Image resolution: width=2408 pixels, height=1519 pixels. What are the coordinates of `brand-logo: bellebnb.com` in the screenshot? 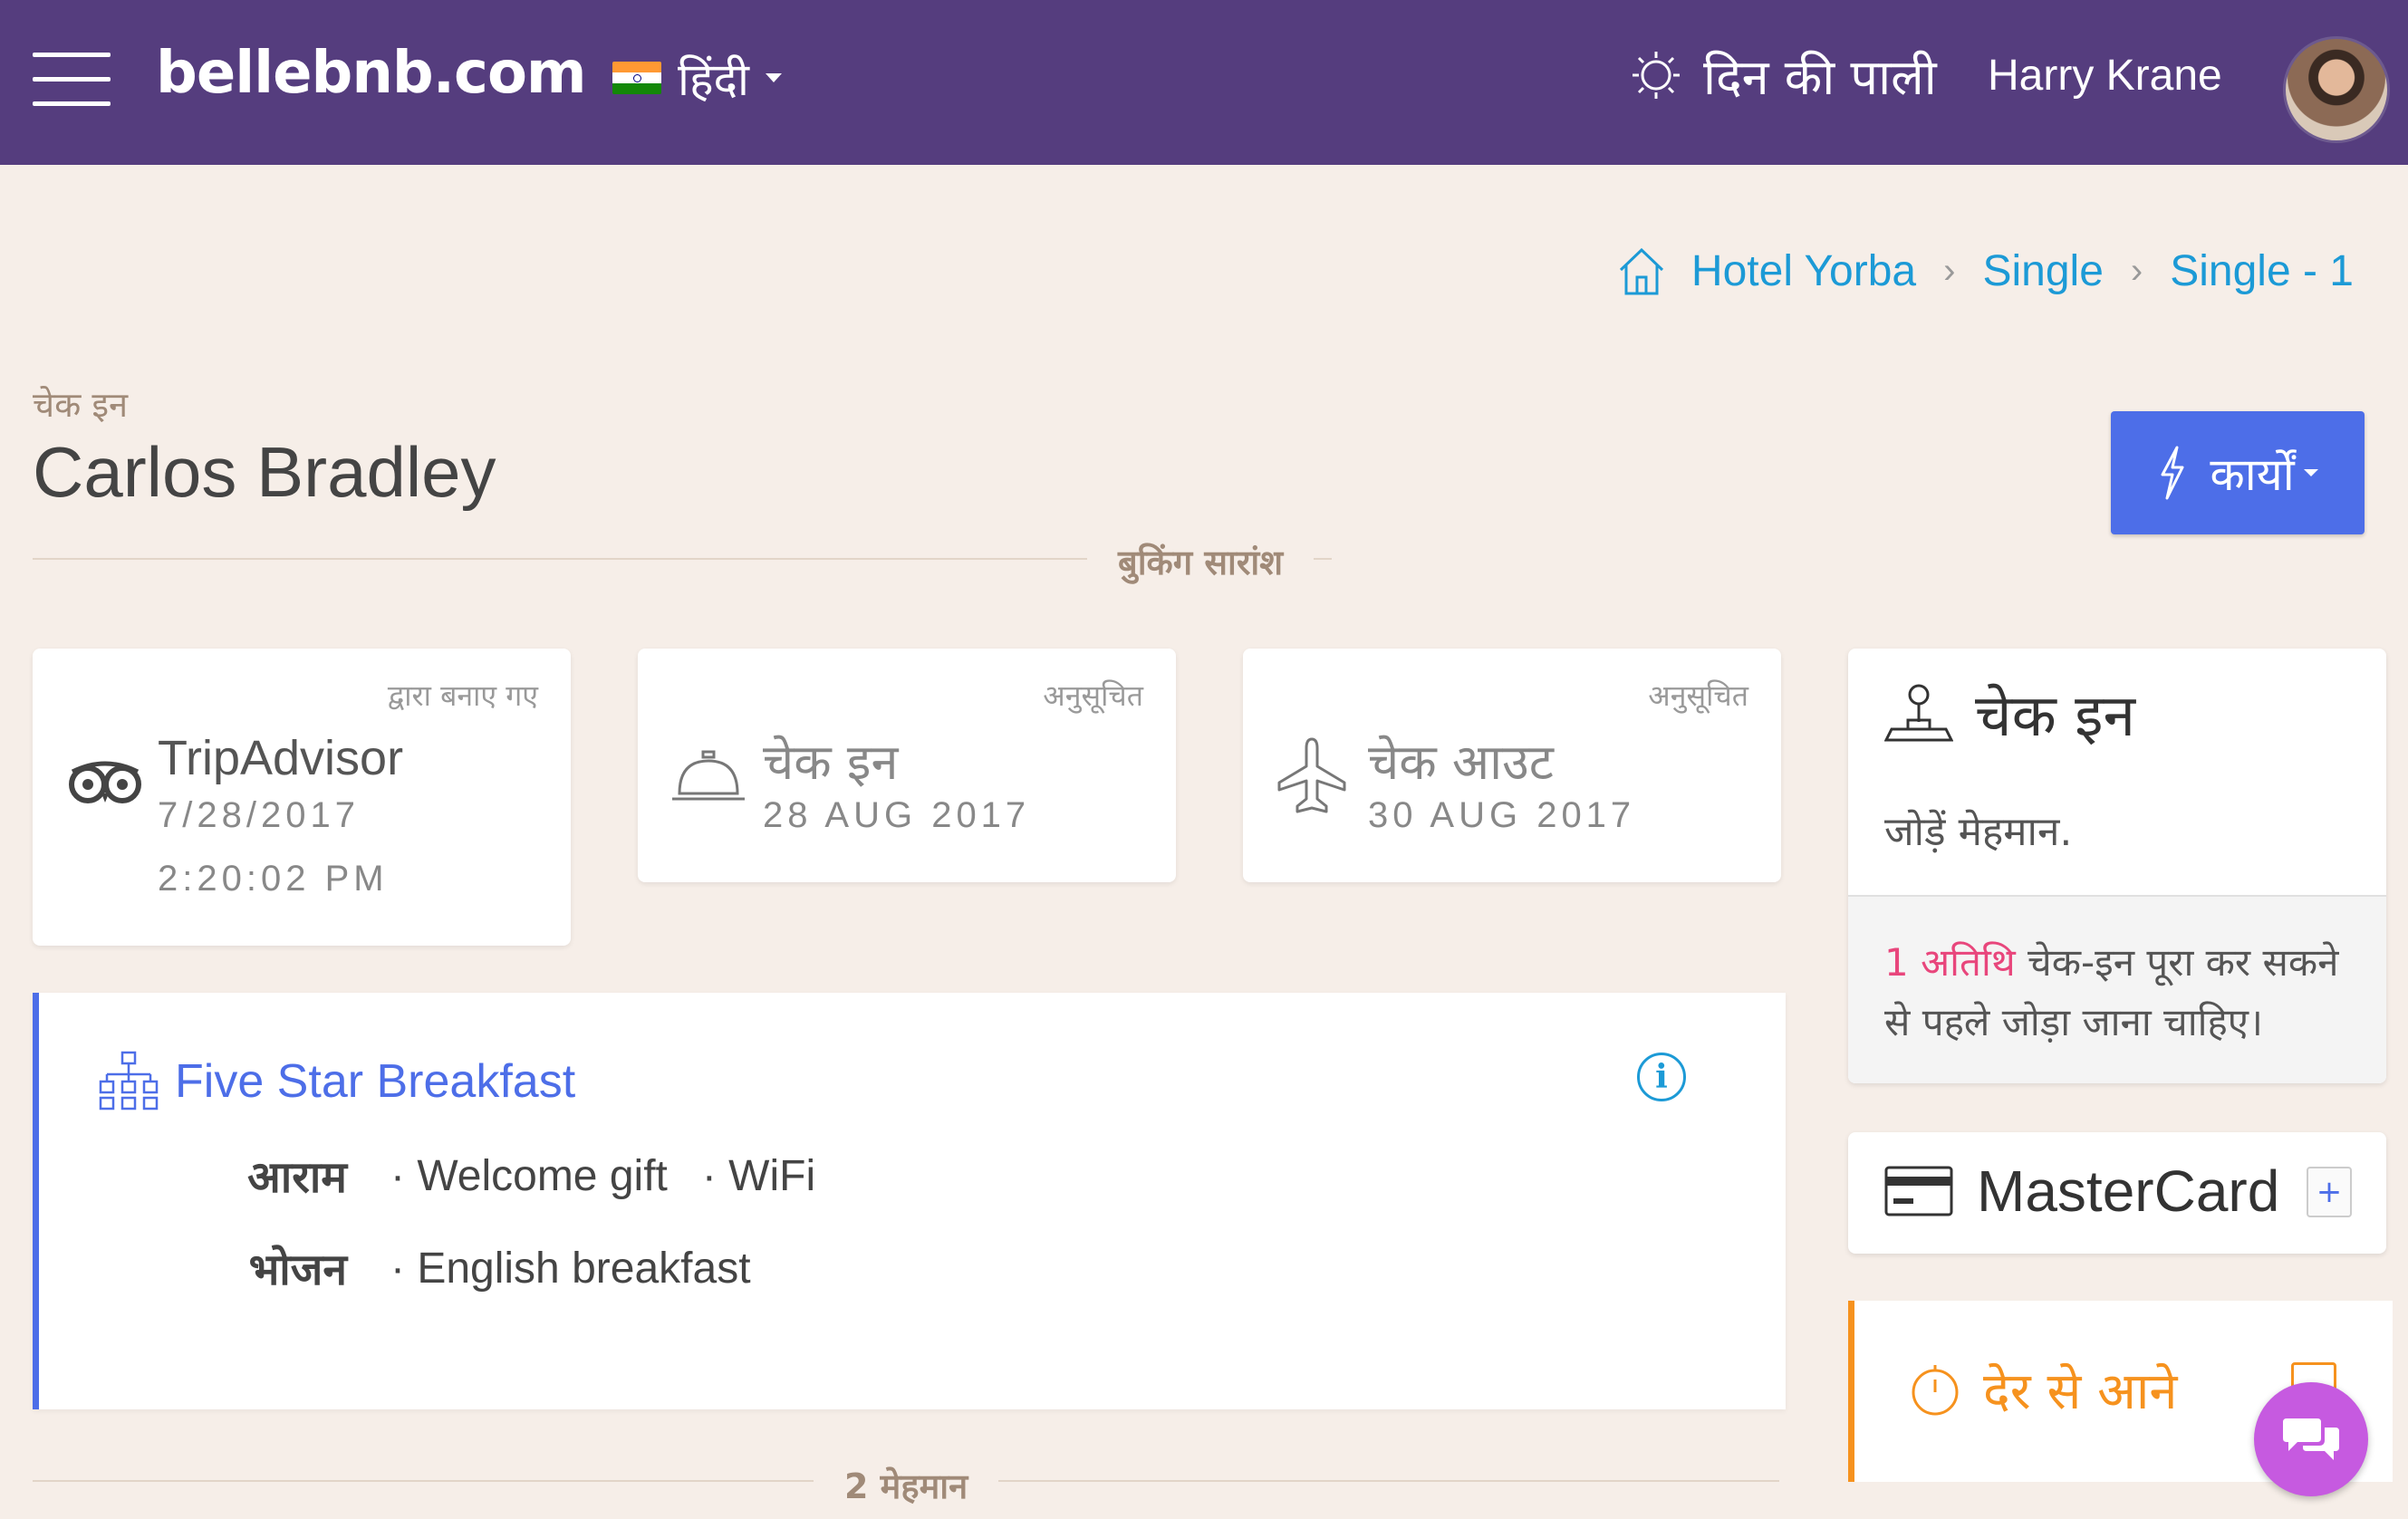 It's located at (371, 73).